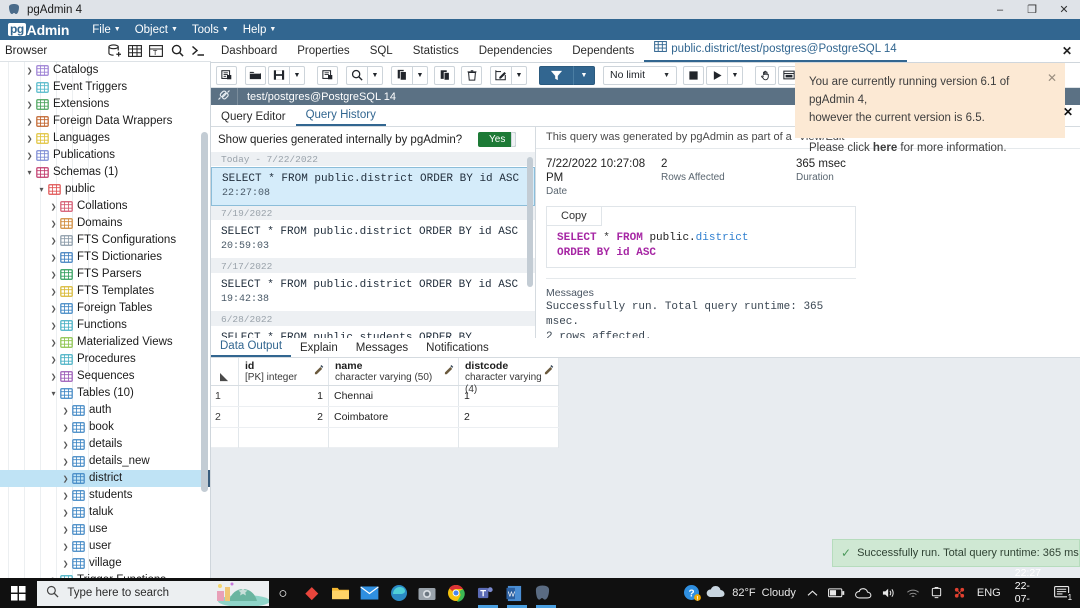  What do you see at coordinates (105, 529) in the screenshot?
I see `tree-item-use: ❯ use` at bounding box center [105, 529].